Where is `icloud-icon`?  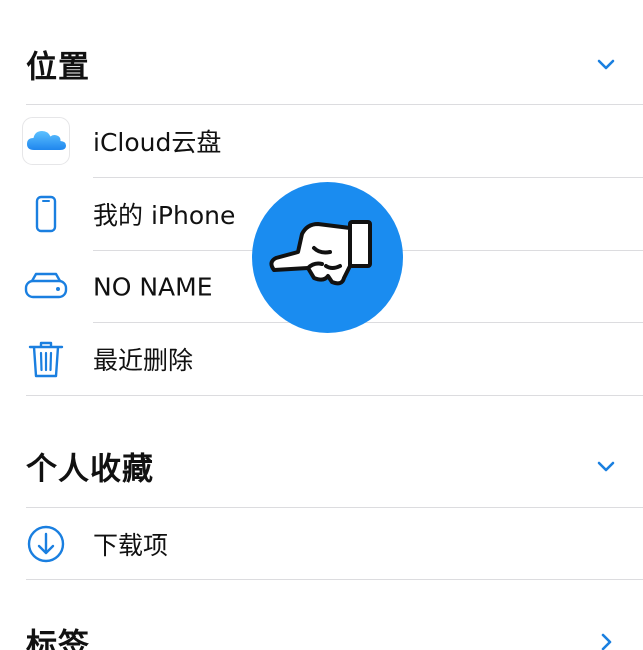
icloud-icon is located at coordinates (46, 141).